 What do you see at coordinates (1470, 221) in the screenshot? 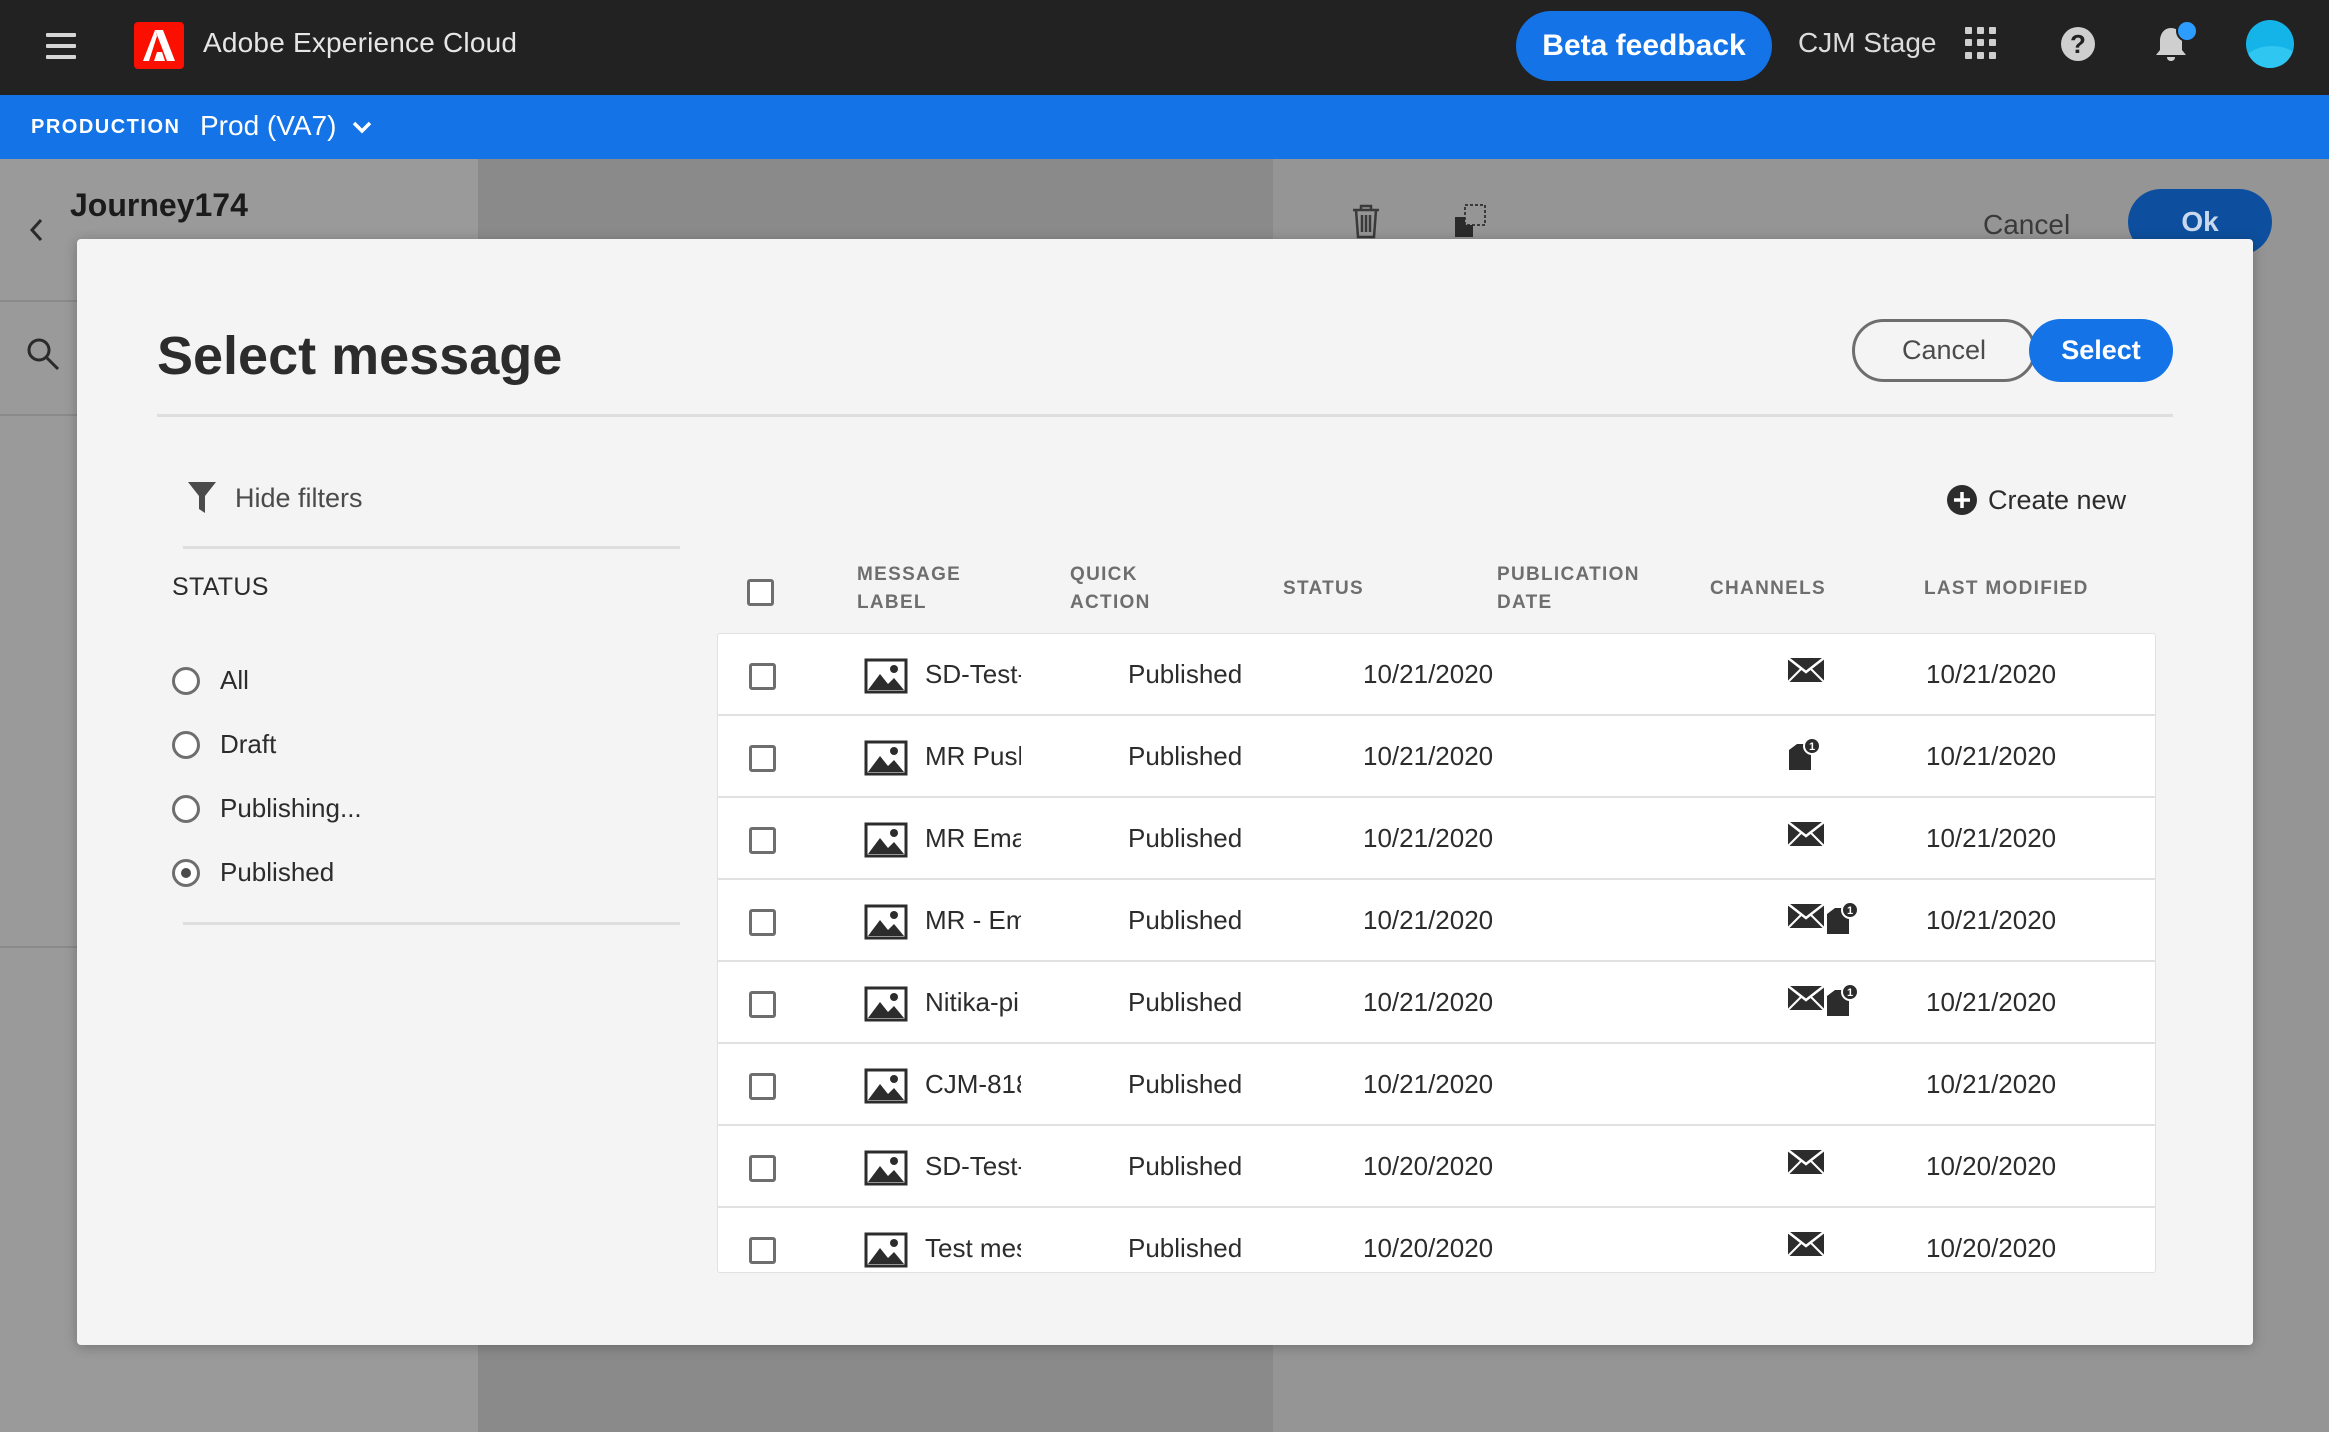
I see `duplicate-icon` at bounding box center [1470, 221].